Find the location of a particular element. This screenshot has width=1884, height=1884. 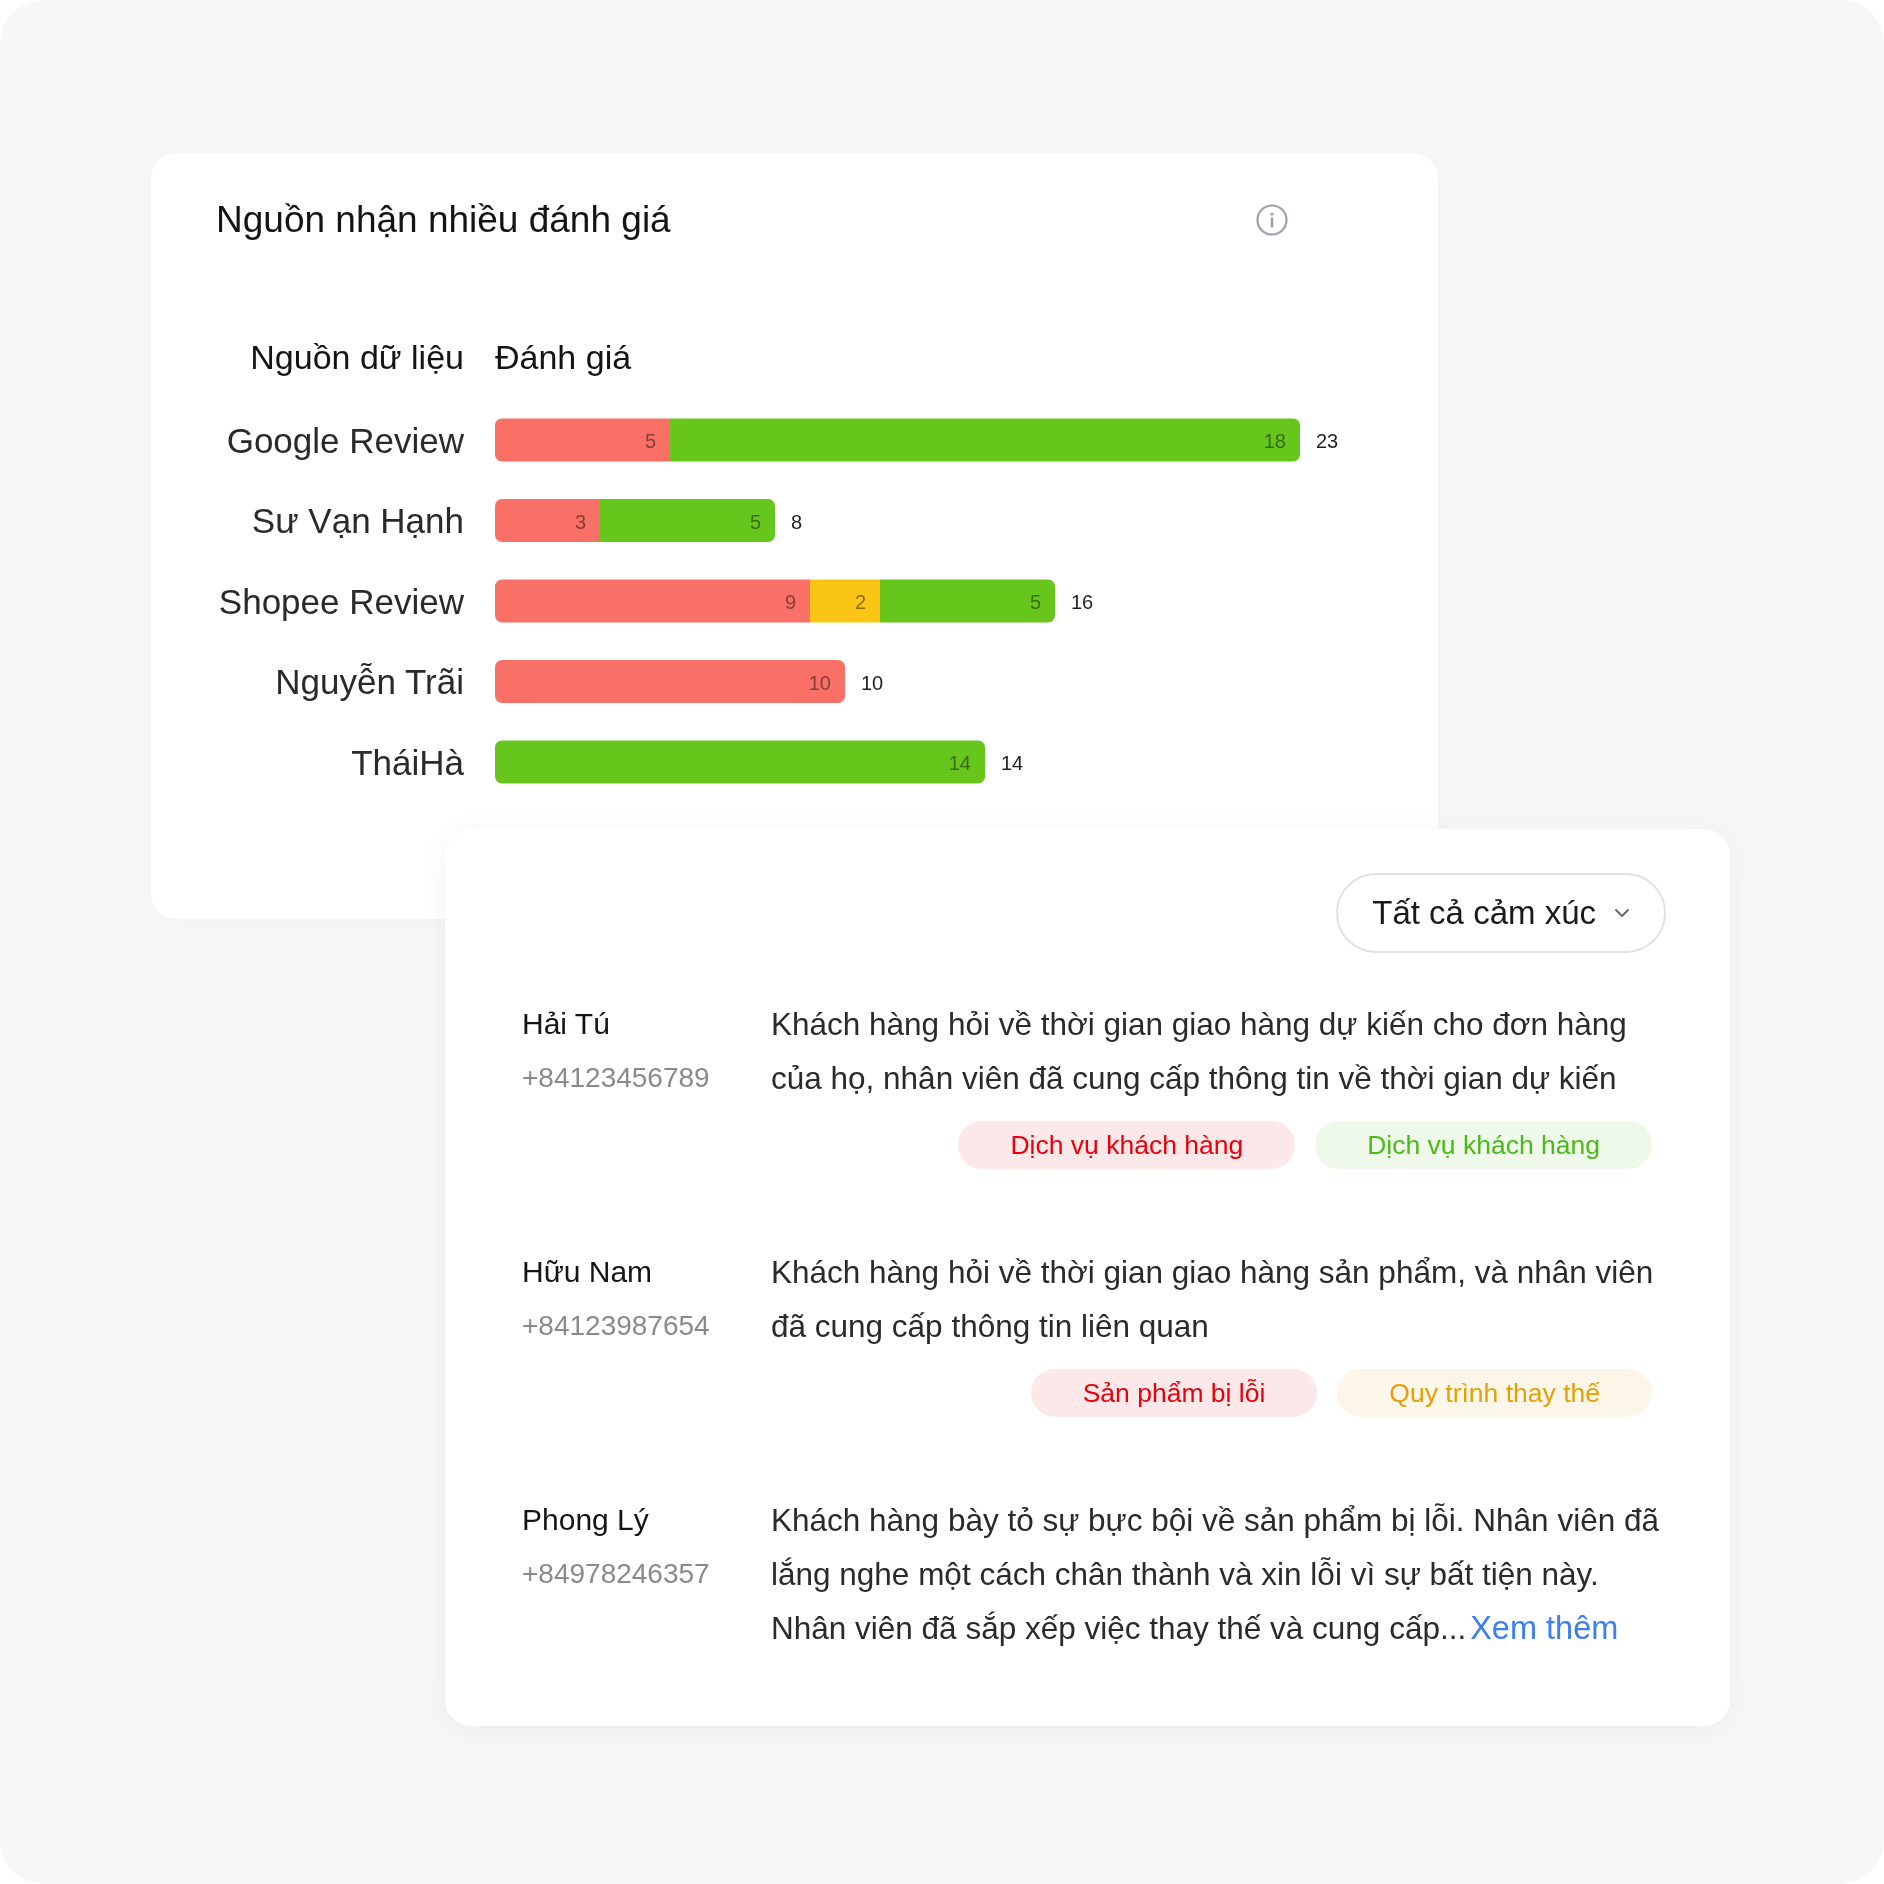

review-summary: Khách hàng hỏi về thời gian giao hàng dự kiến cho đơn hàng của họ, nhân viên đã cung cấp thông tin về thời gian dự kiến is located at coordinates (1199, 1051).